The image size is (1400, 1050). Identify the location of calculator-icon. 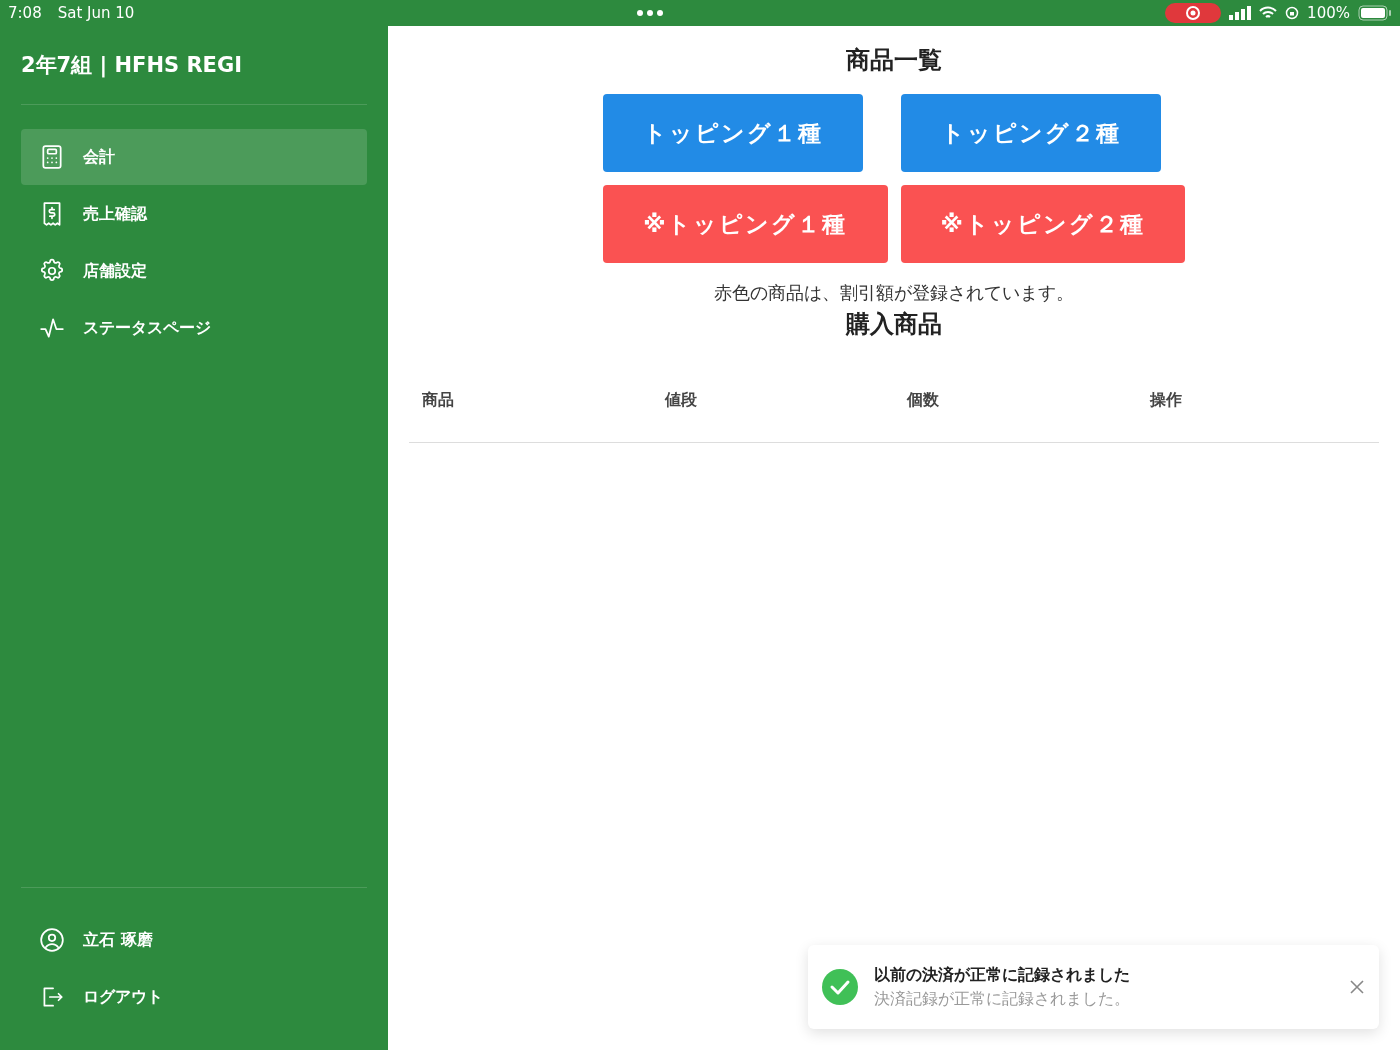
(52, 156).